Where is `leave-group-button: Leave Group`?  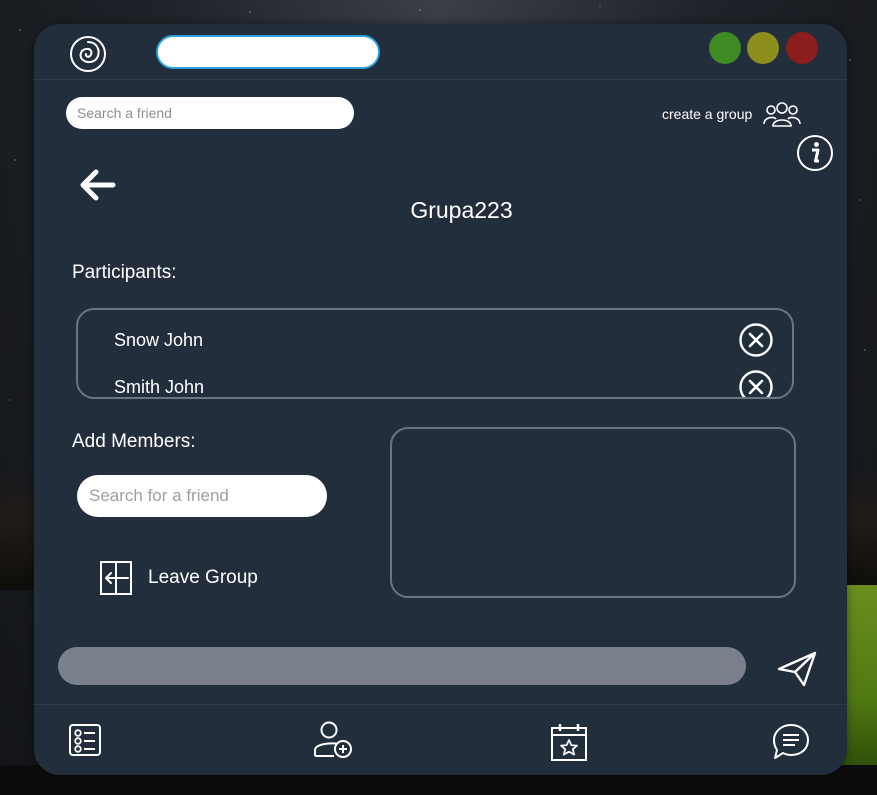
leave-group-button: Leave Group is located at coordinates (178, 578).